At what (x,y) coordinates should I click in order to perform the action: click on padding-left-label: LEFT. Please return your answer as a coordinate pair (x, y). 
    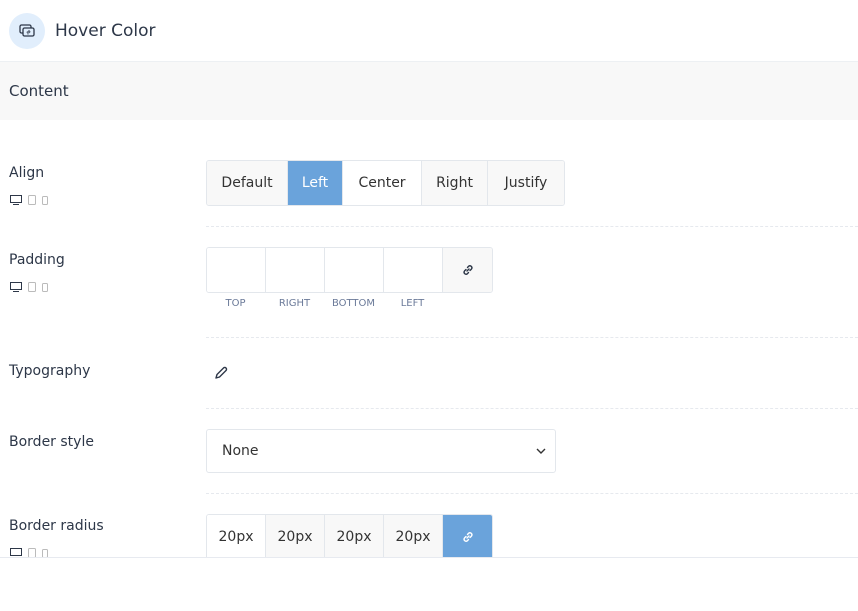
    Looking at the image, I should click on (412, 303).